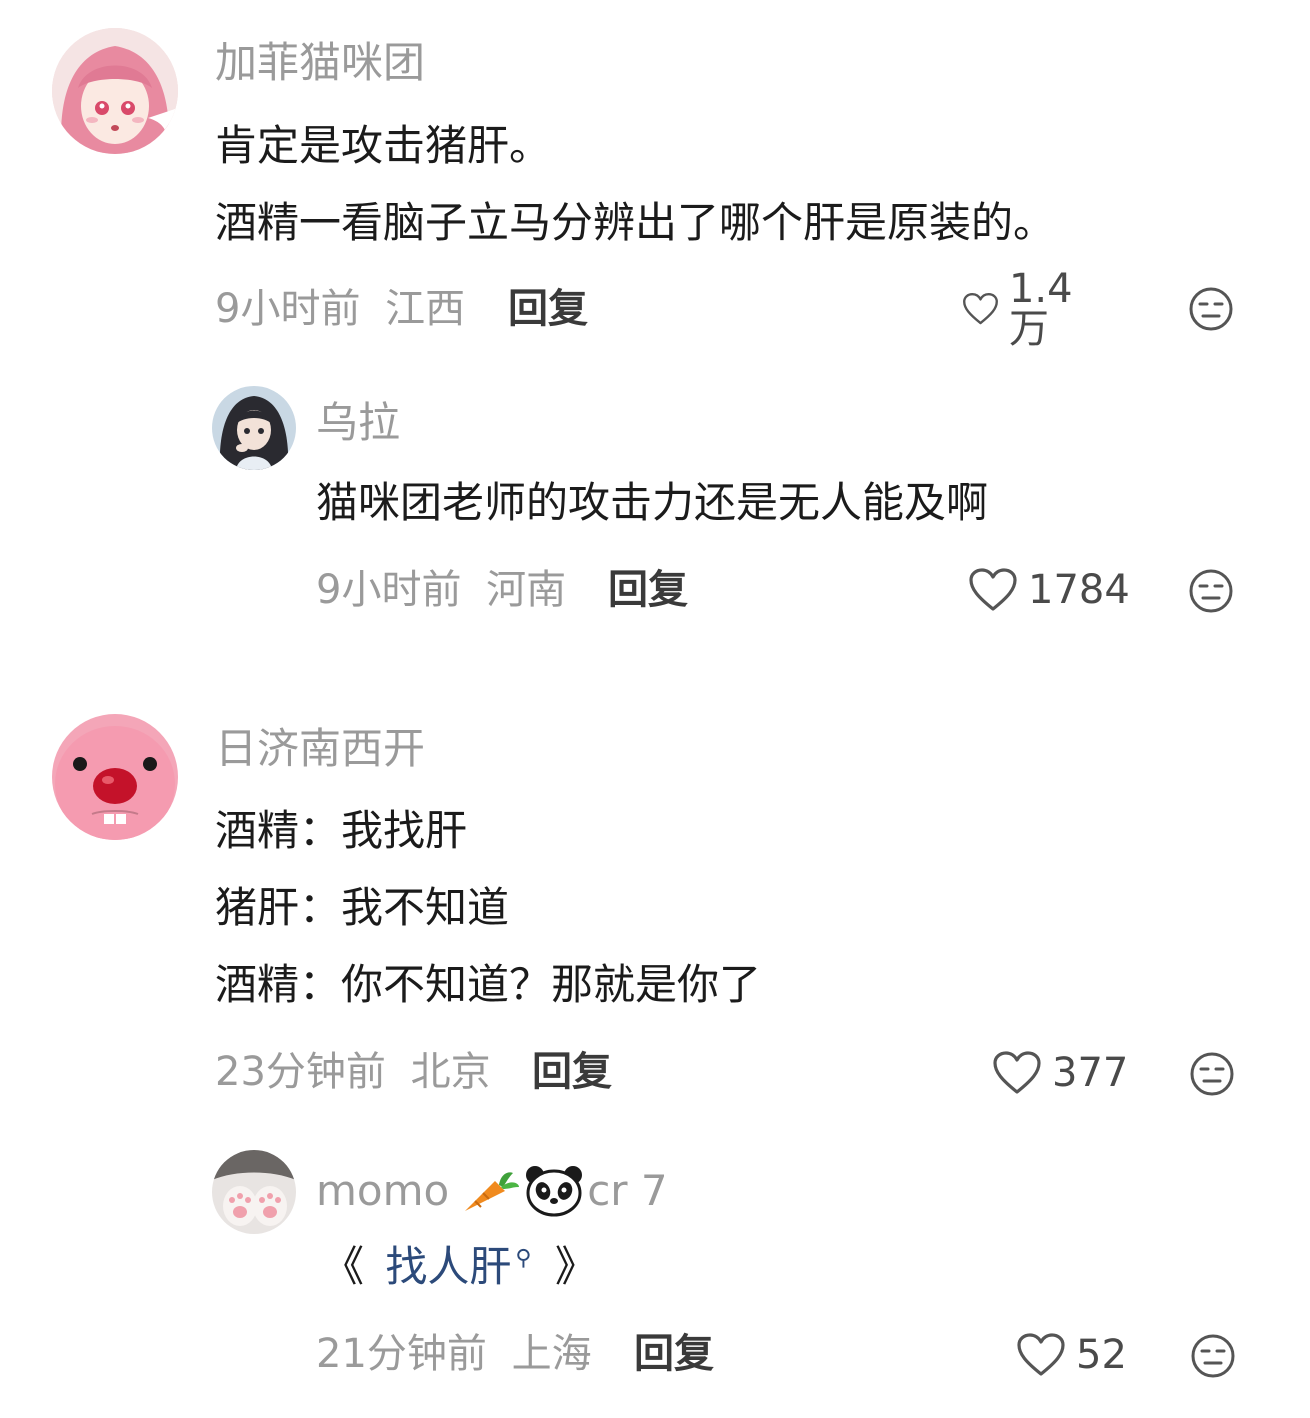 Image resolution: width=1310 pixels, height=1418 pixels. What do you see at coordinates (575, 1266) in the screenshot?
I see `bracket-close: 》` at bounding box center [575, 1266].